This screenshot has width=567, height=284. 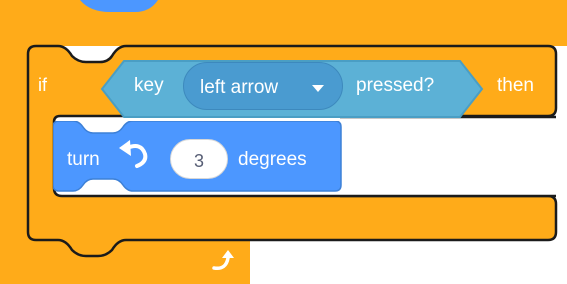 I want to click on if-label: if, so click(x=42, y=85).